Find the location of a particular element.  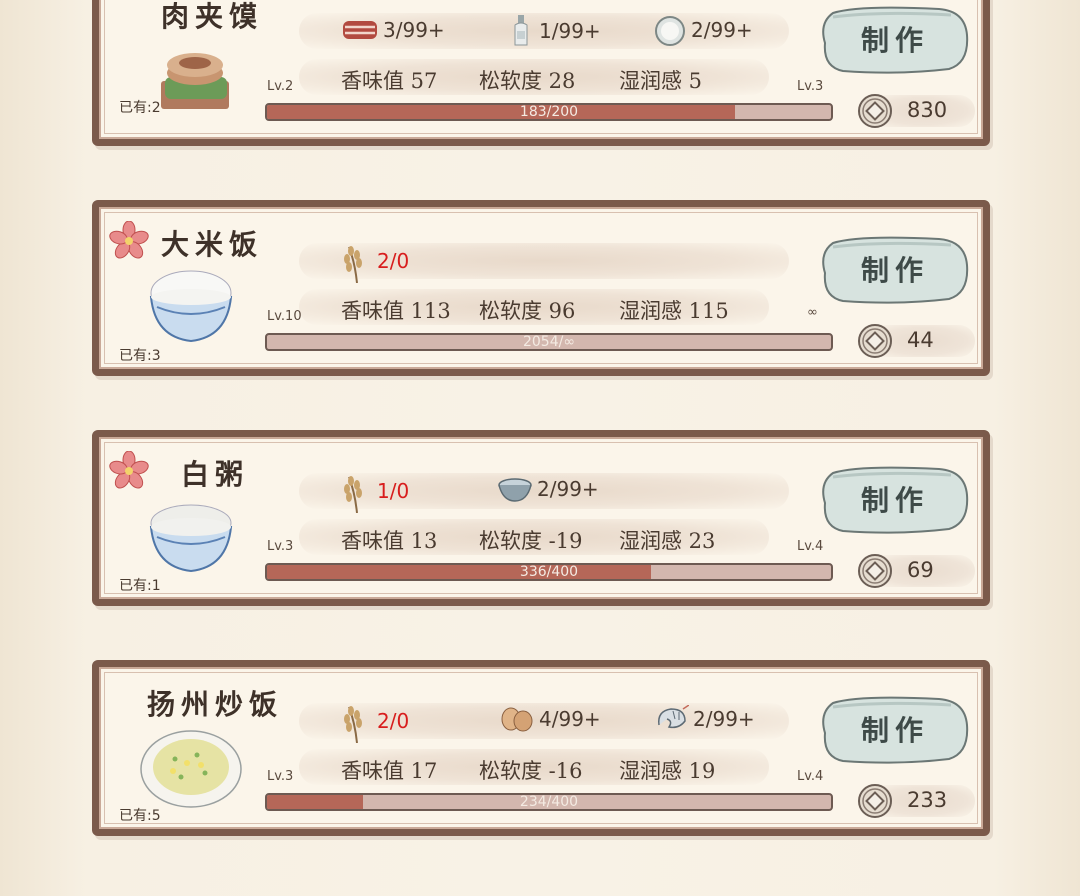

stats-row: 香味值 113 松软度 96 湿润感 115 is located at coordinates (551, 309).